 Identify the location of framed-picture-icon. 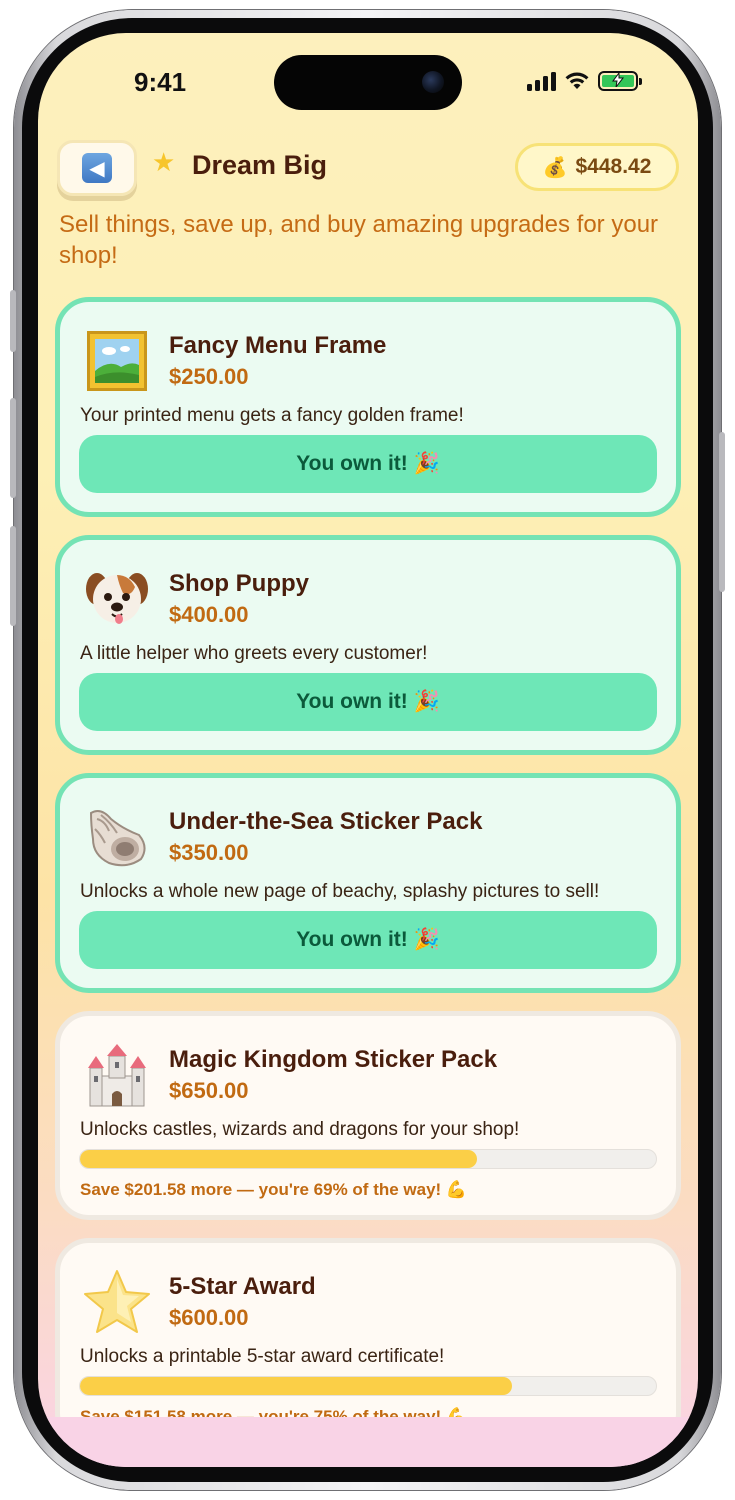
(117, 361).